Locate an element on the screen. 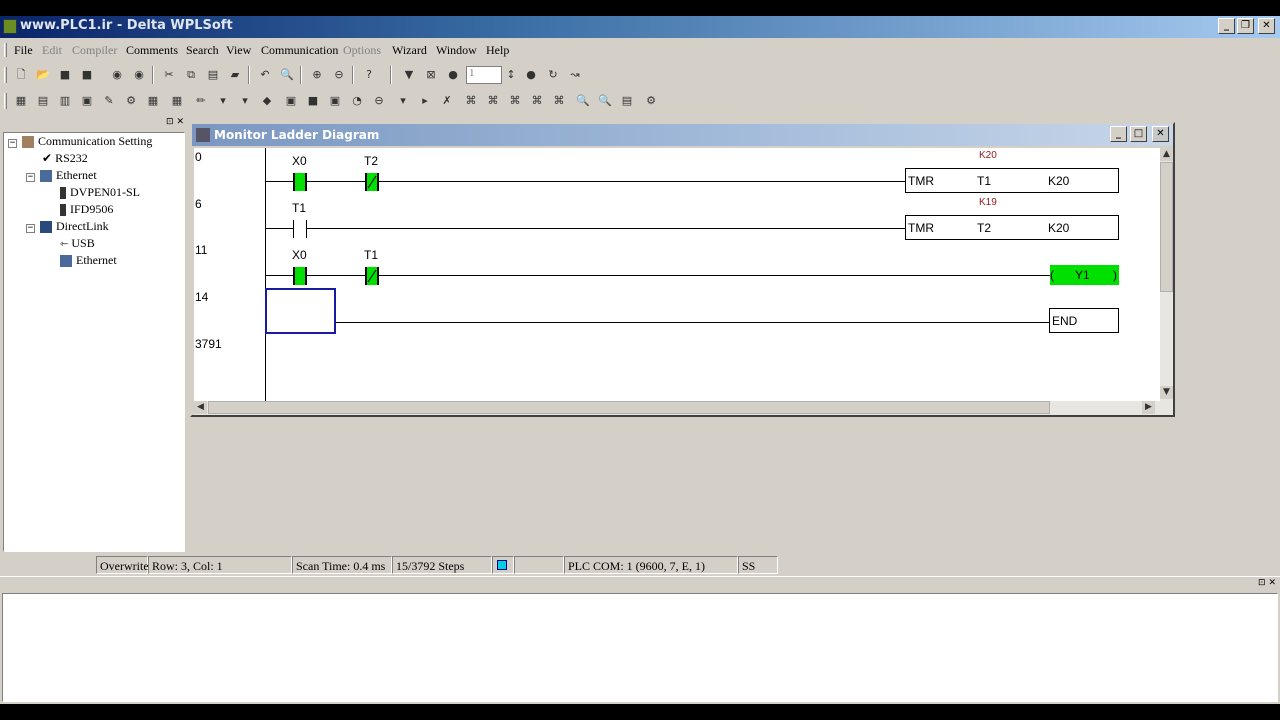 This screenshot has height=720, width=1280. table-icon: ▦ is located at coordinates (153, 101).